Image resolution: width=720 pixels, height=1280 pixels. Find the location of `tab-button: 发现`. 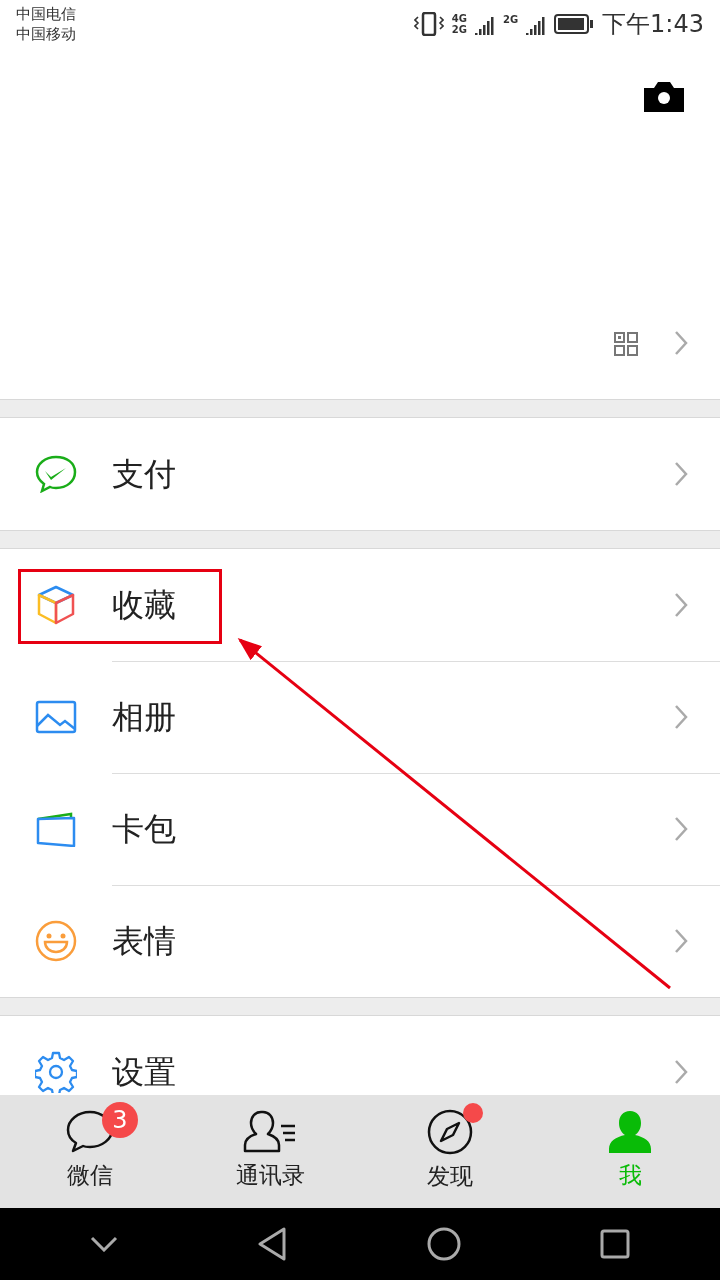

tab-button: 发现 is located at coordinates (450, 1151).